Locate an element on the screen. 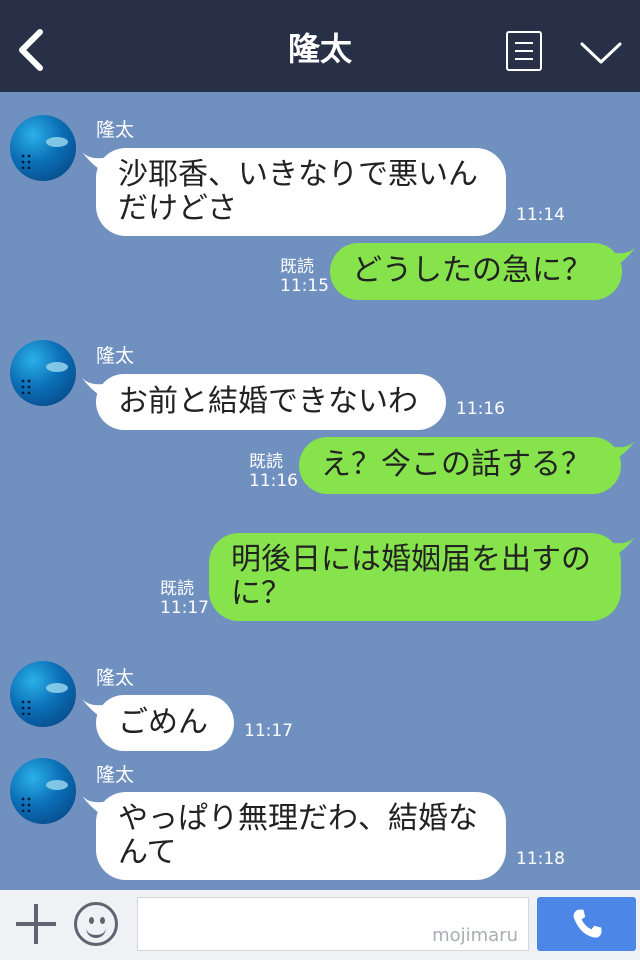 The height and width of the screenshot is (960, 640). message-line: 沙耶香、いきなりで悪いん is located at coordinates (298, 174).